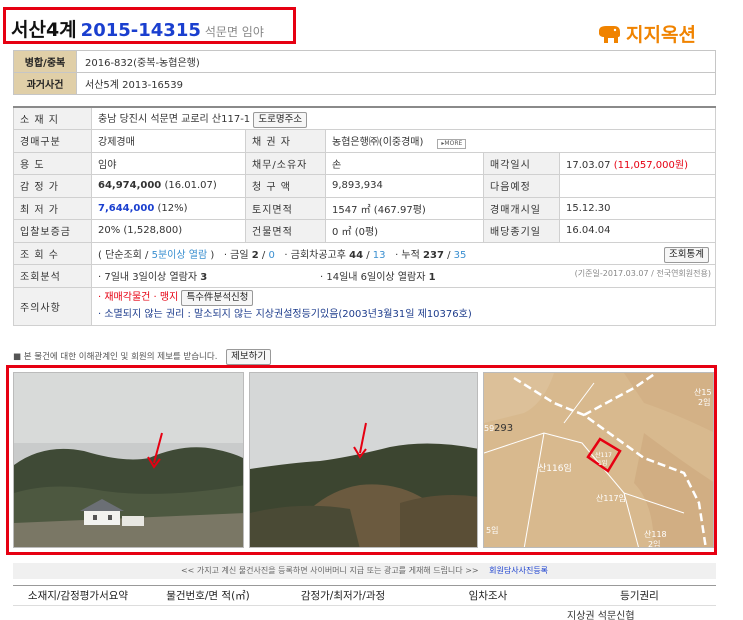 This screenshot has height=620, width=743. Describe the element at coordinates (204, 278) in the screenshot. I see `analysis-7day-count: 3` at that location.